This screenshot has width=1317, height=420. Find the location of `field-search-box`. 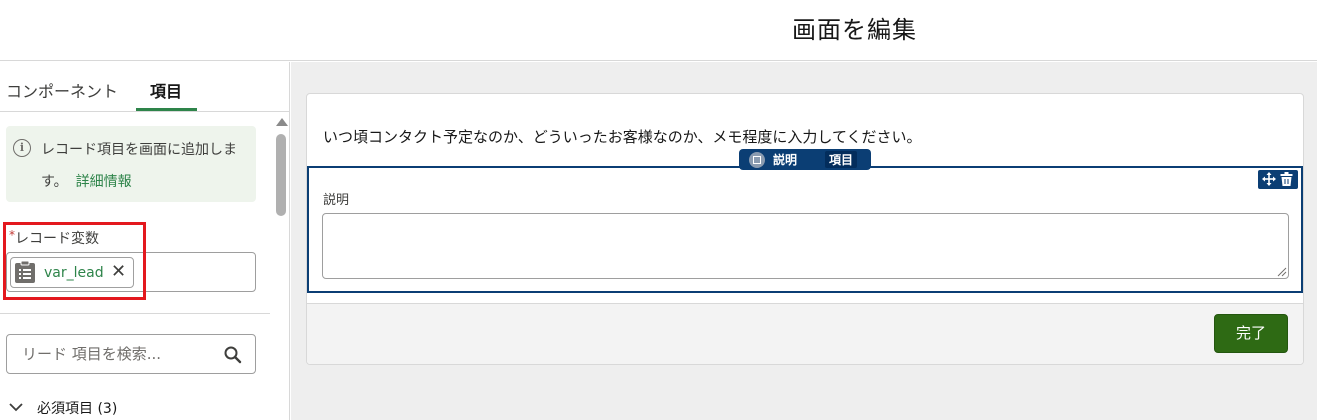

field-search-box is located at coordinates (131, 354).